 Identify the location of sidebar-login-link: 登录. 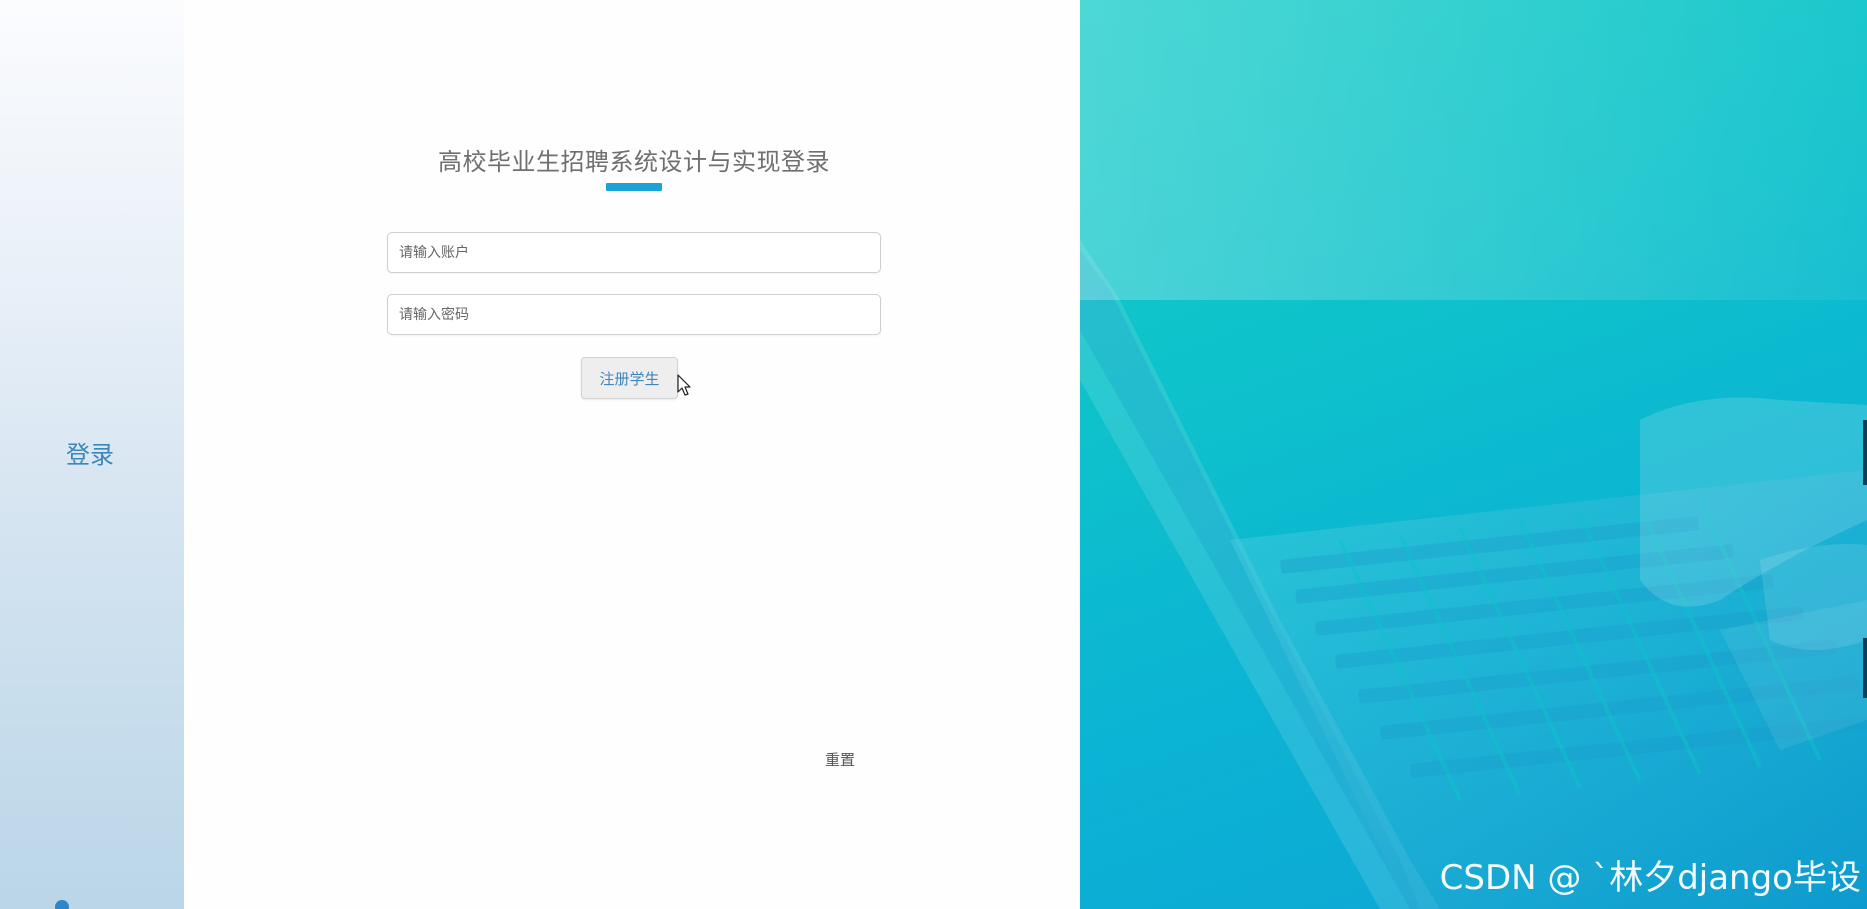
(90, 452).